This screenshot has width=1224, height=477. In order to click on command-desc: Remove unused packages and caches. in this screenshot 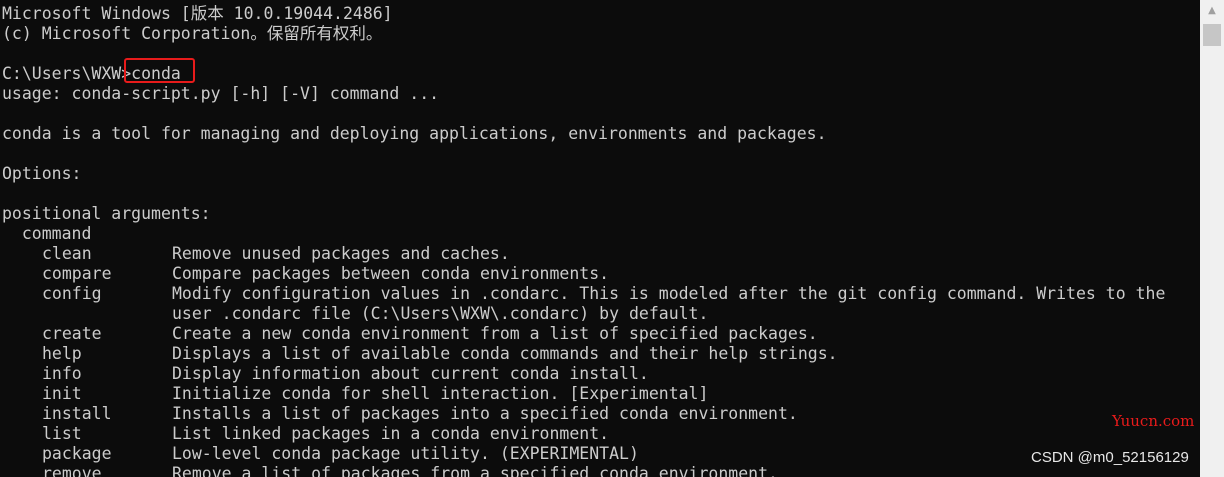, I will do `click(341, 253)`.